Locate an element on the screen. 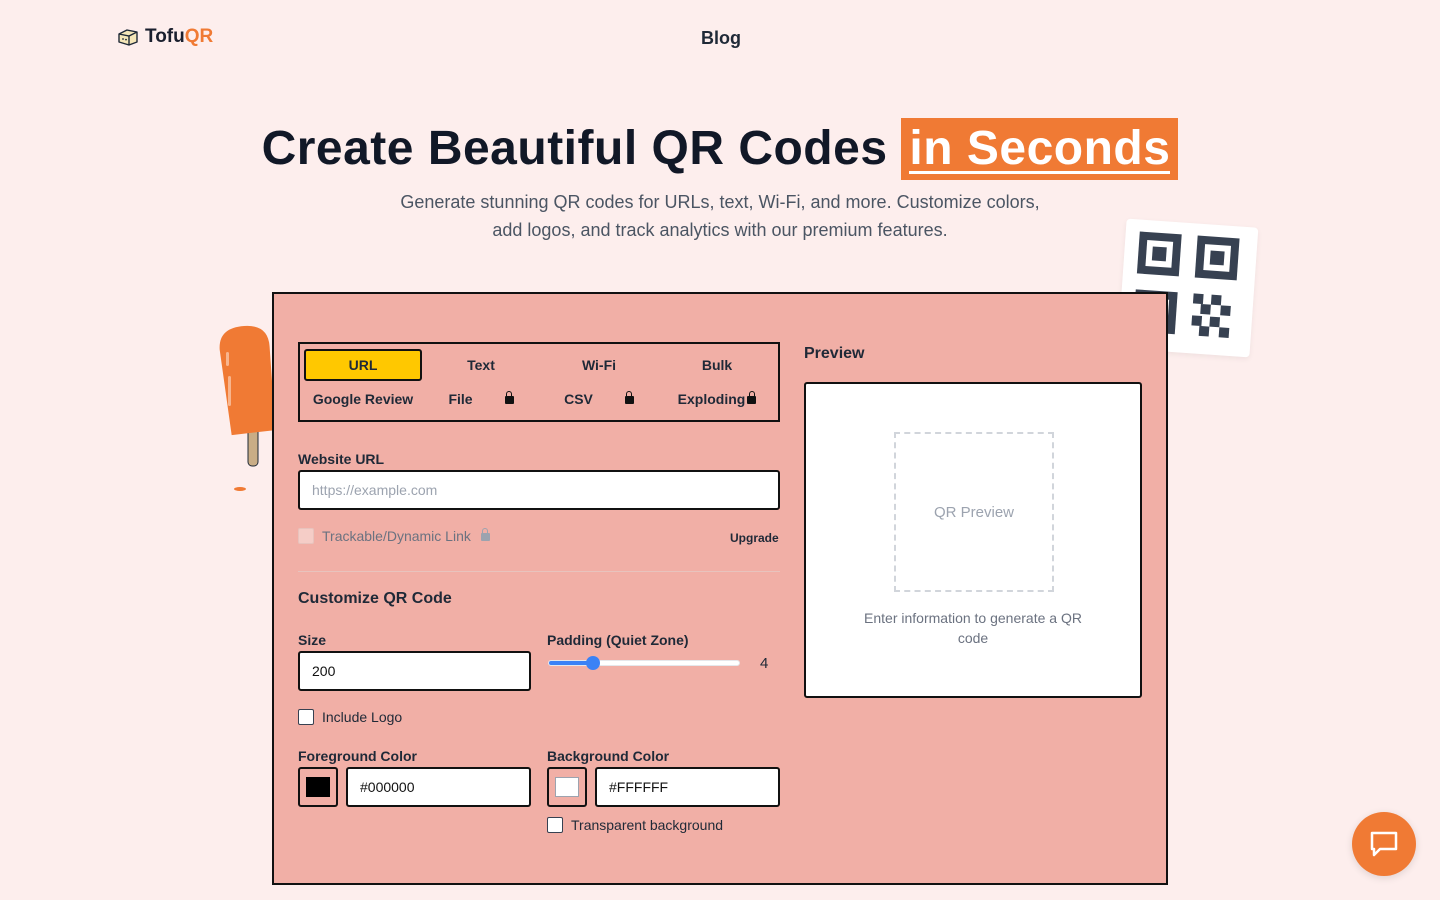  website-url-label: Website URL is located at coordinates (341, 459).